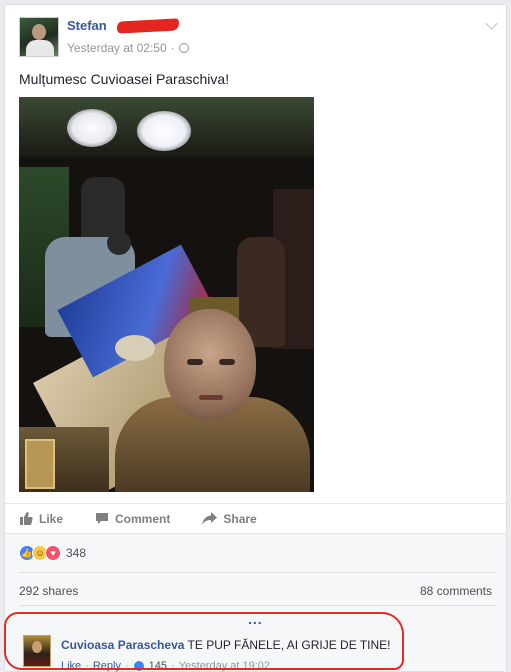 The width and height of the screenshot is (511, 672). I want to click on post-meta: Yesterday at 02:50 ·, so click(128, 48).